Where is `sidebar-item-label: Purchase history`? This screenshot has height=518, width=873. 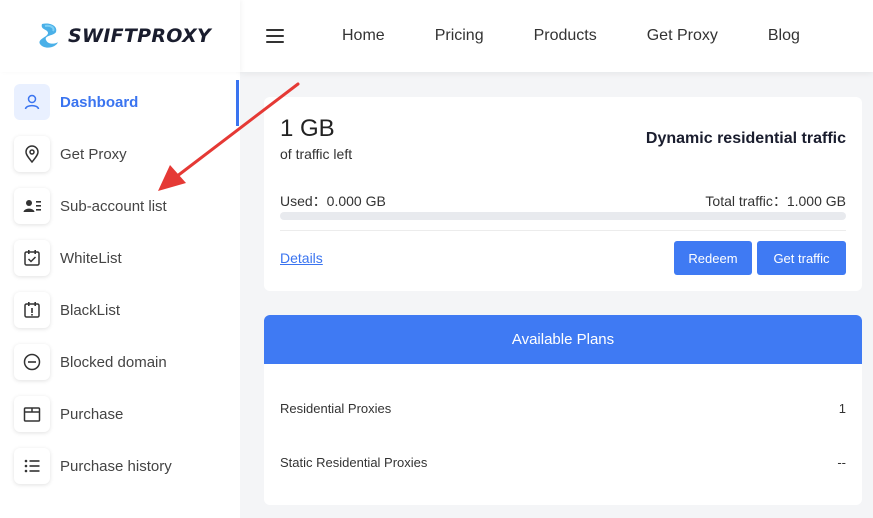
sidebar-item-label: Purchase history is located at coordinates (116, 466).